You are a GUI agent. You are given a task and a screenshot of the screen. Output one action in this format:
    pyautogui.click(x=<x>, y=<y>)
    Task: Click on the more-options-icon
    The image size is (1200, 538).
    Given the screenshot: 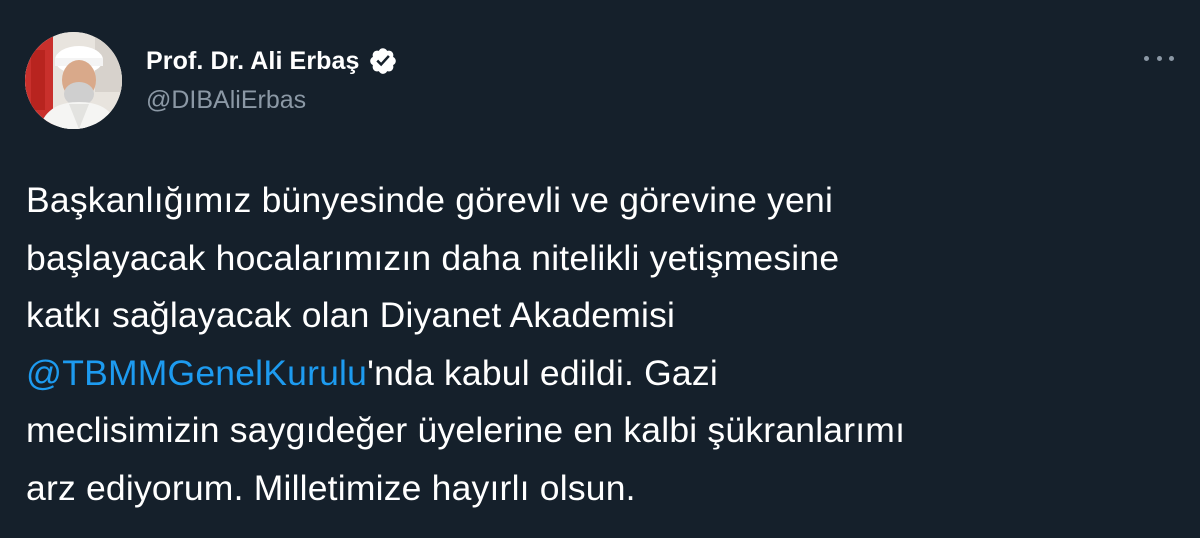 What is the action you would take?
    pyautogui.click(x=1159, y=58)
    